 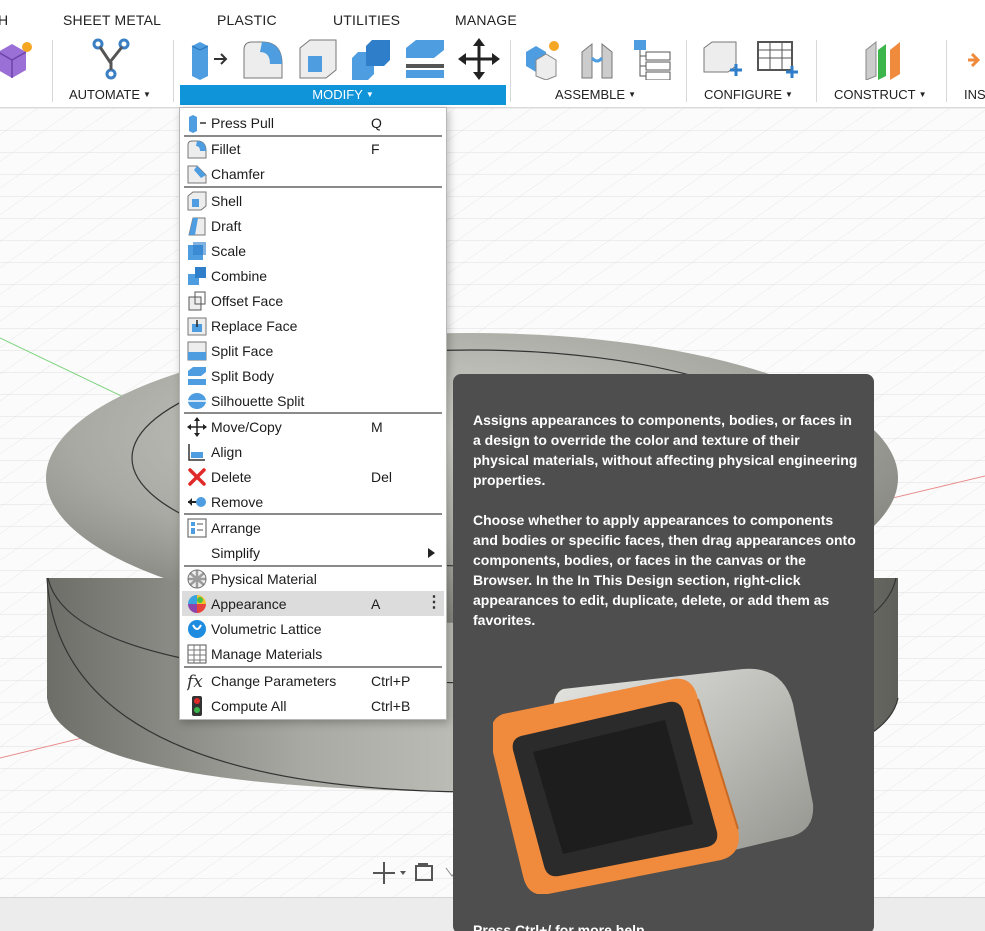 What do you see at coordinates (197, 502) in the screenshot?
I see `remove-icon` at bounding box center [197, 502].